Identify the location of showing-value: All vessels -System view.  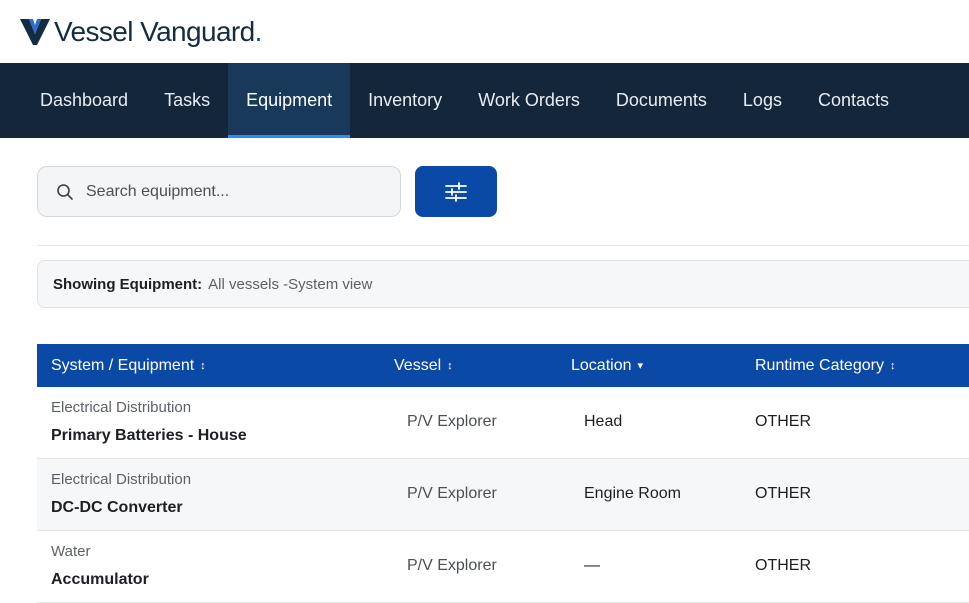
(290, 284).